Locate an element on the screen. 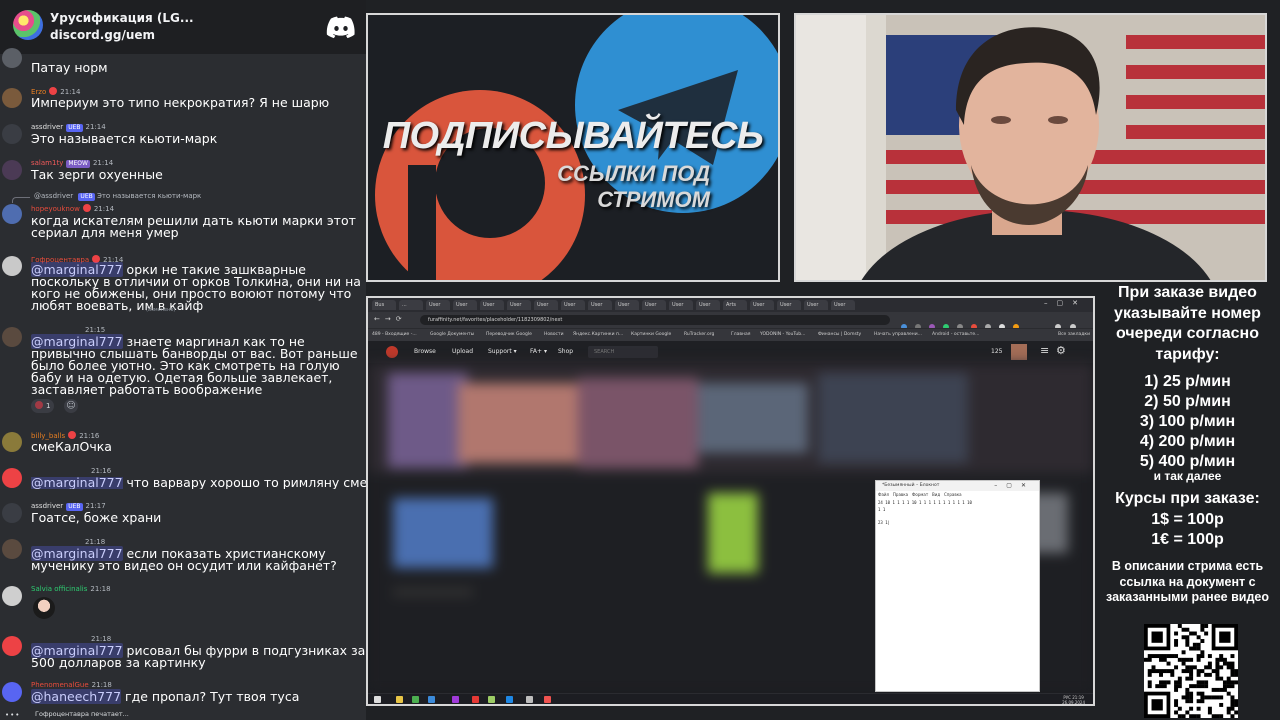  tariff-item: 3) 100 р/мин is located at coordinates (1187, 421).